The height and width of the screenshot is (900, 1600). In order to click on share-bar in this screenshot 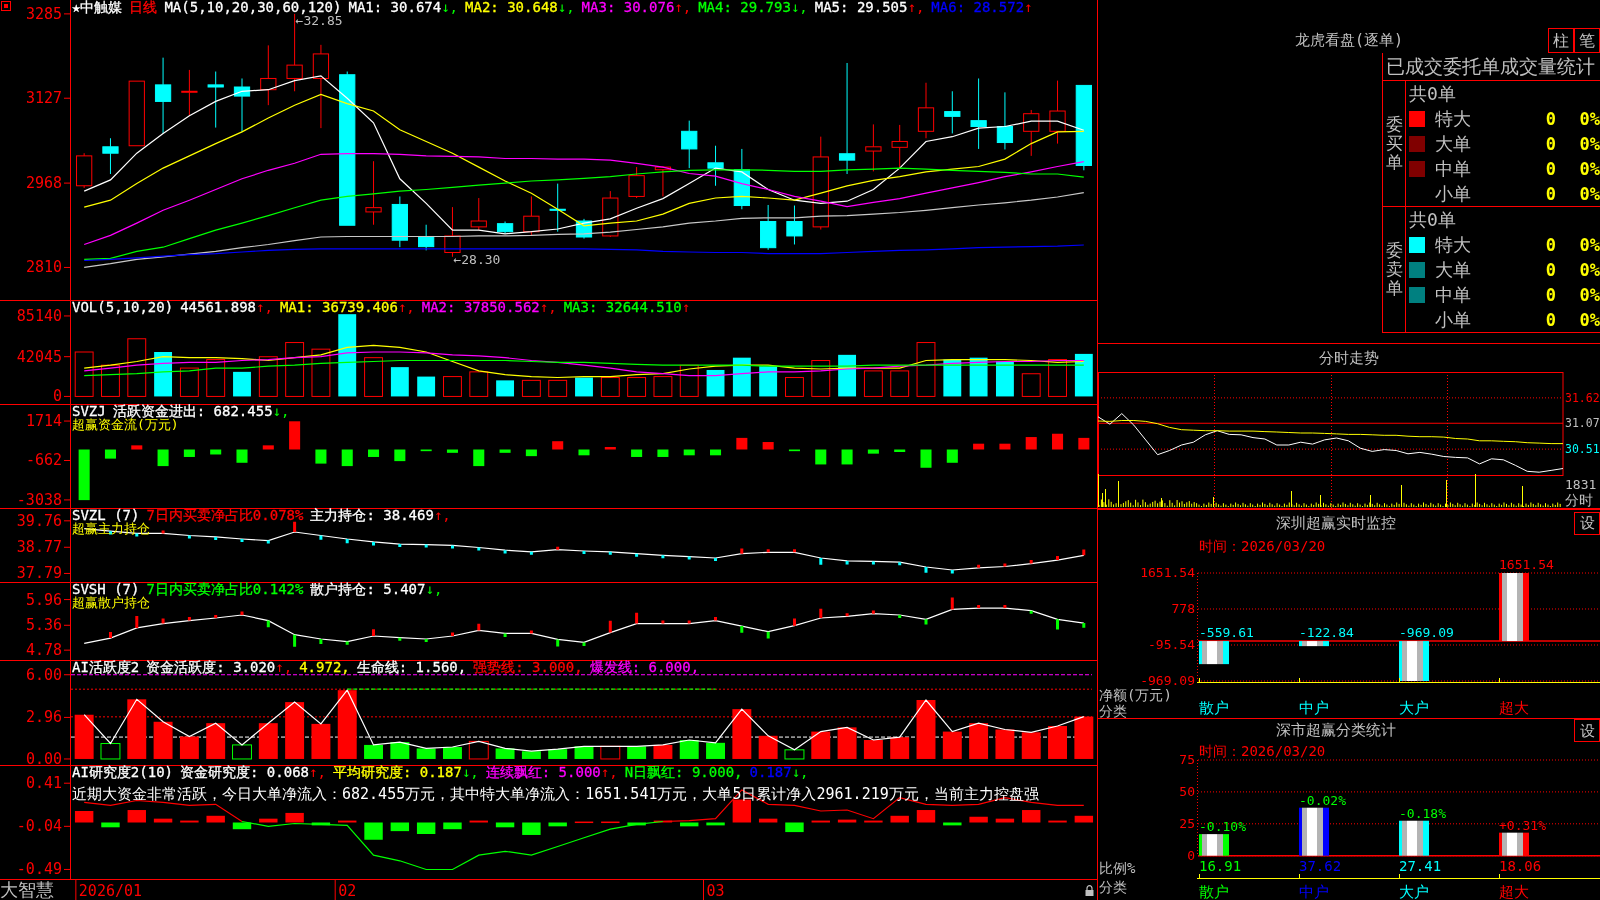, I will do `click(1514, 844)`.